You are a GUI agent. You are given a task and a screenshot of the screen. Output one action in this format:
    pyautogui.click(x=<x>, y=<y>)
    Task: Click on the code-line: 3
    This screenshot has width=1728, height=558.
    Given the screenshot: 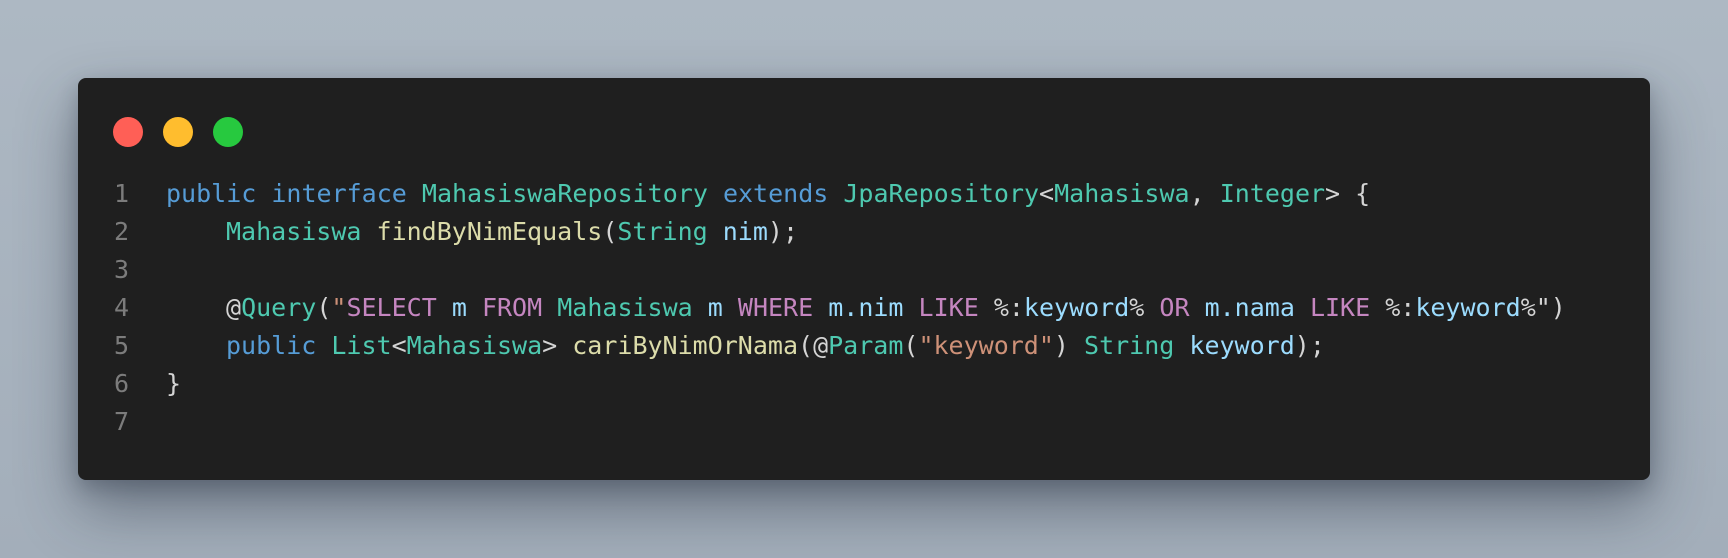 What is the action you would take?
    pyautogui.click(x=864, y=270)
    